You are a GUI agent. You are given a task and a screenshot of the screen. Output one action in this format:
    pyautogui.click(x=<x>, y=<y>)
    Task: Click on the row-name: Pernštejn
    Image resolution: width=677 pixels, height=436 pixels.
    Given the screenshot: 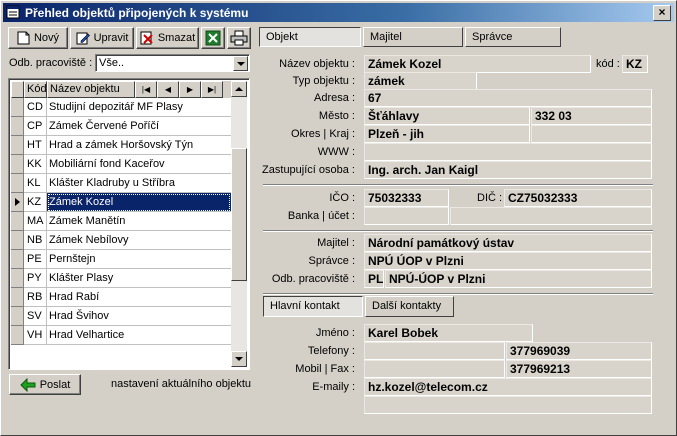 What is the action you would take?
    pyautogui.click(x=139, y=259)
    